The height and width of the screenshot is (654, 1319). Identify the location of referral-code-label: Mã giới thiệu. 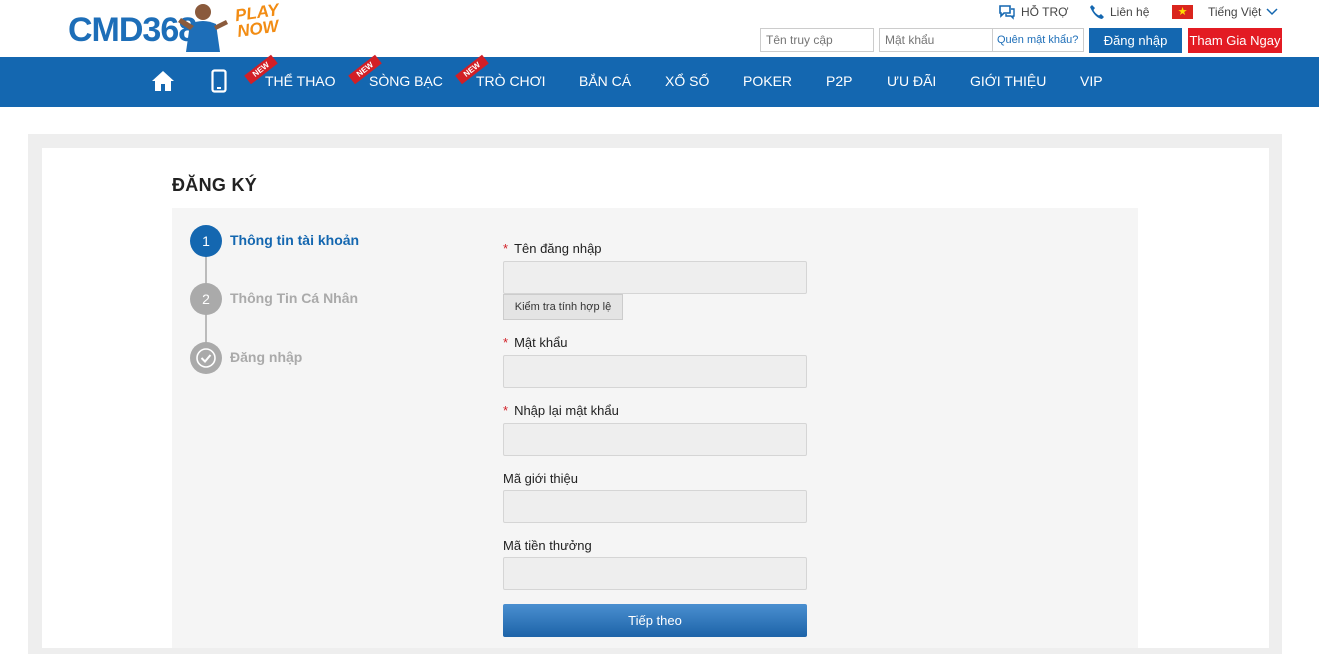
(541, 478).